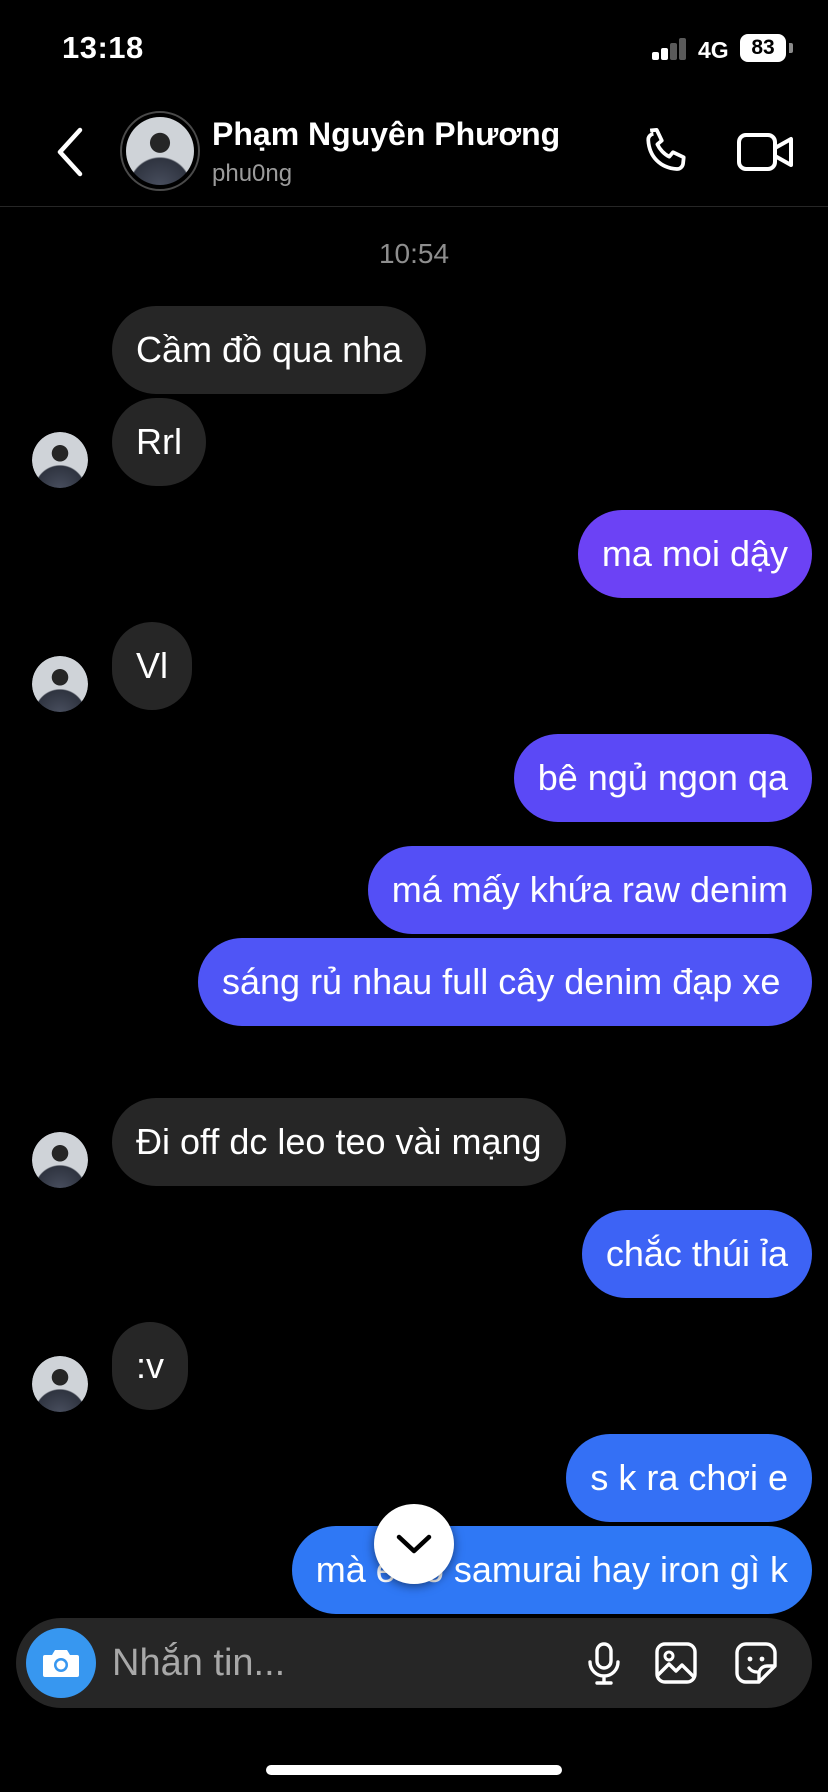 This screenshot has width=828, height=1792. What do you see at coordinates (694, 554) in the screenshot?
I see `message-bubble-outgoing: ma moi dậy` at bounding box center [694, 554].